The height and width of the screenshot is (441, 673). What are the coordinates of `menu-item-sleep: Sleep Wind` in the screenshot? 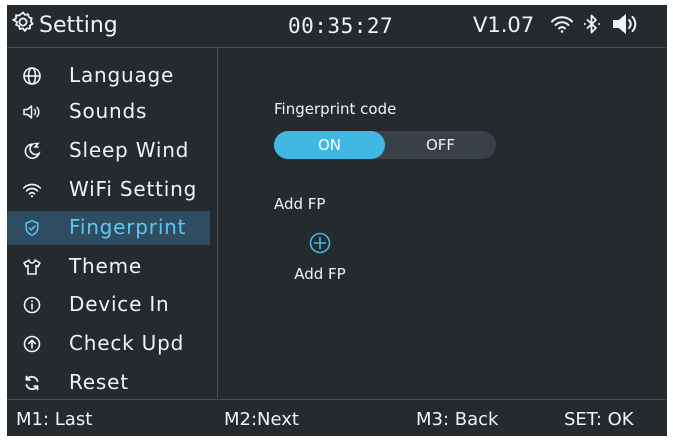 It's located at (112, 151).